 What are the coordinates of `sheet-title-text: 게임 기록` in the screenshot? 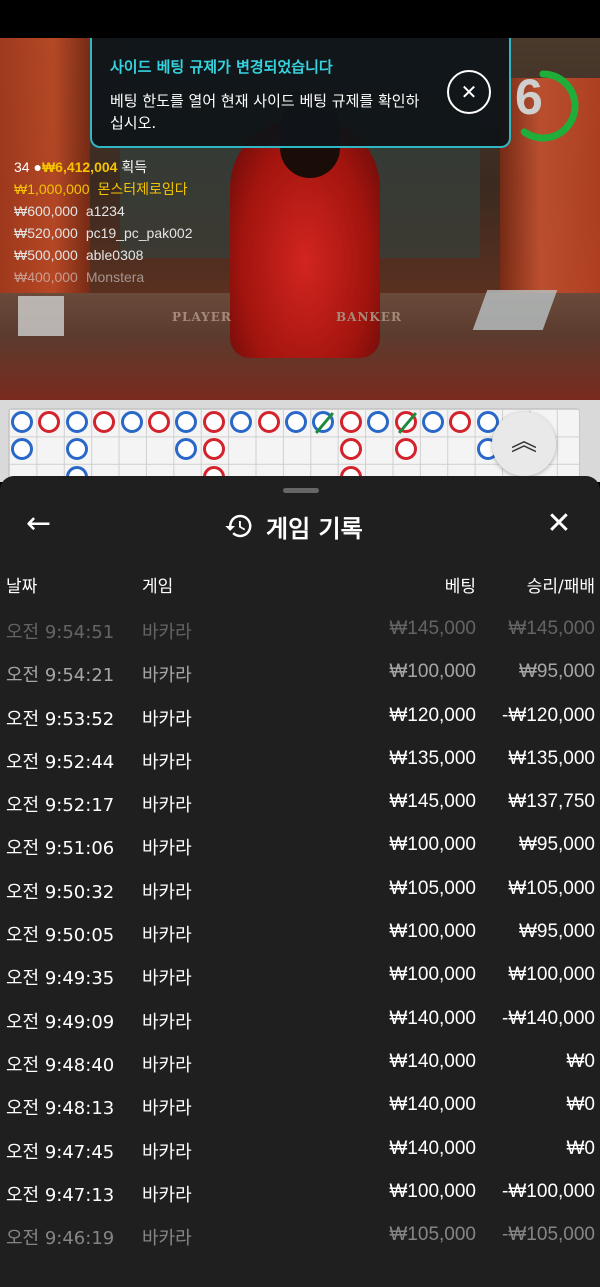 It's located at (314, 528).